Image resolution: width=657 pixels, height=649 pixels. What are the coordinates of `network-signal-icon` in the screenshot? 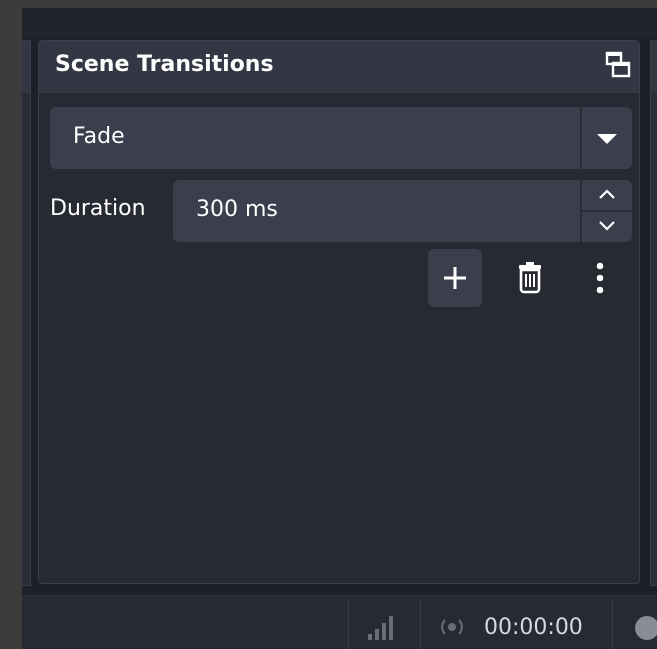 It's located at (380, 628).